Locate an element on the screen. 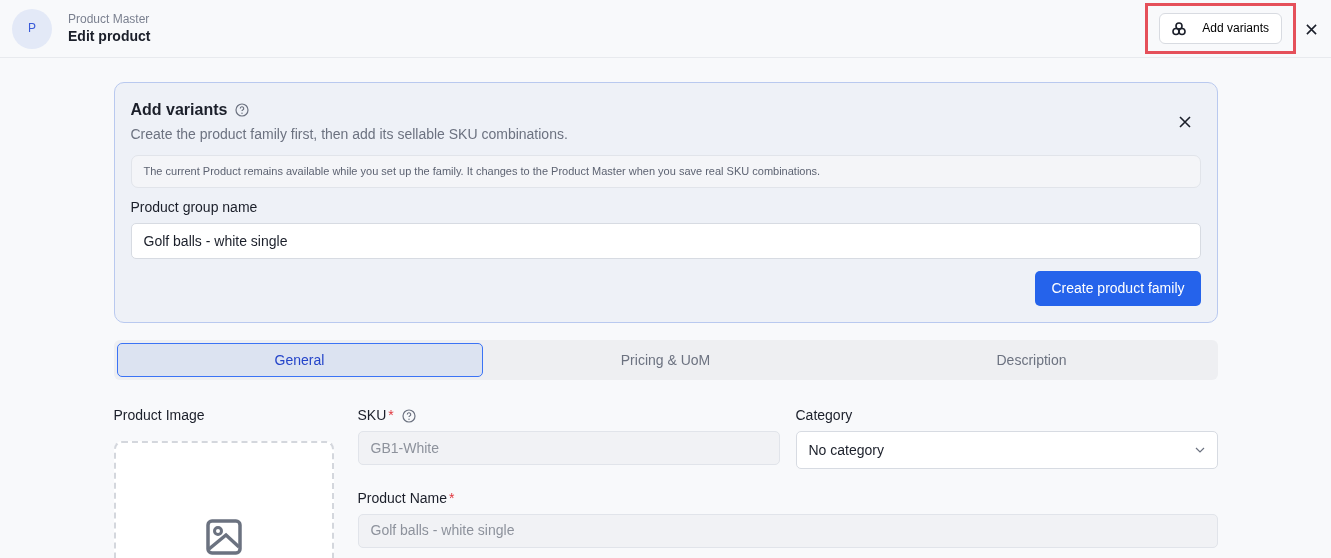  help-icon is located at coordinates (242, 109).